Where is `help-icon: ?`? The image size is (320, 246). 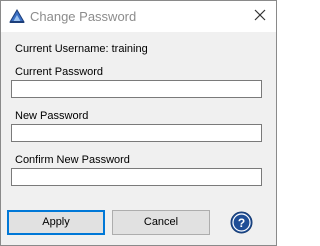 help-icon: ? is located at coordinates (241, 222).